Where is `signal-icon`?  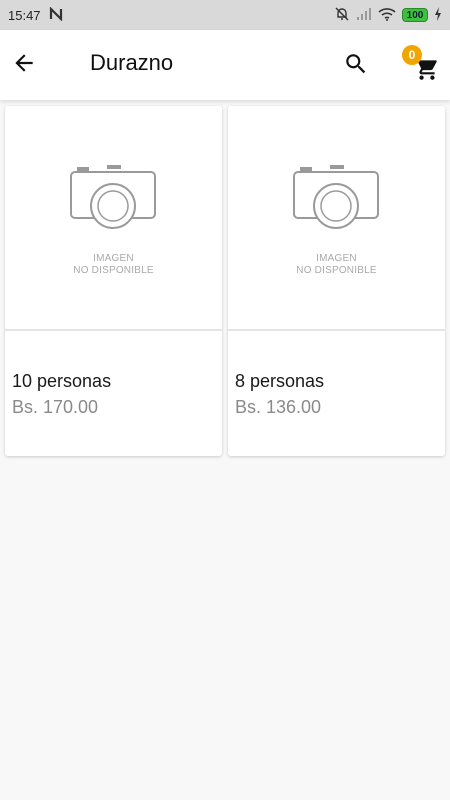 signal-icon is located at coordinates (364, 15).